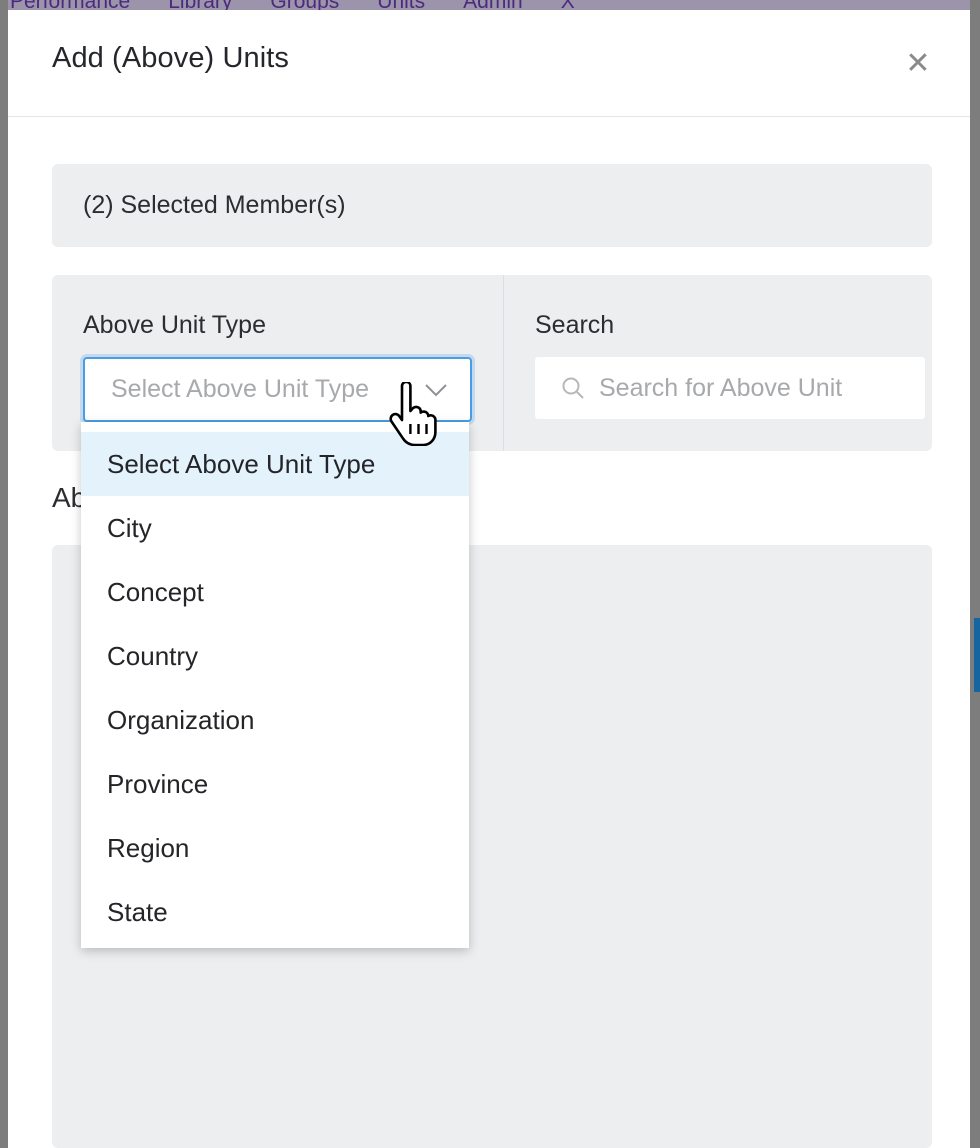 This screenshot has height=1148, width=980. I want to click on search-input-wrapper, so click(730, 388).